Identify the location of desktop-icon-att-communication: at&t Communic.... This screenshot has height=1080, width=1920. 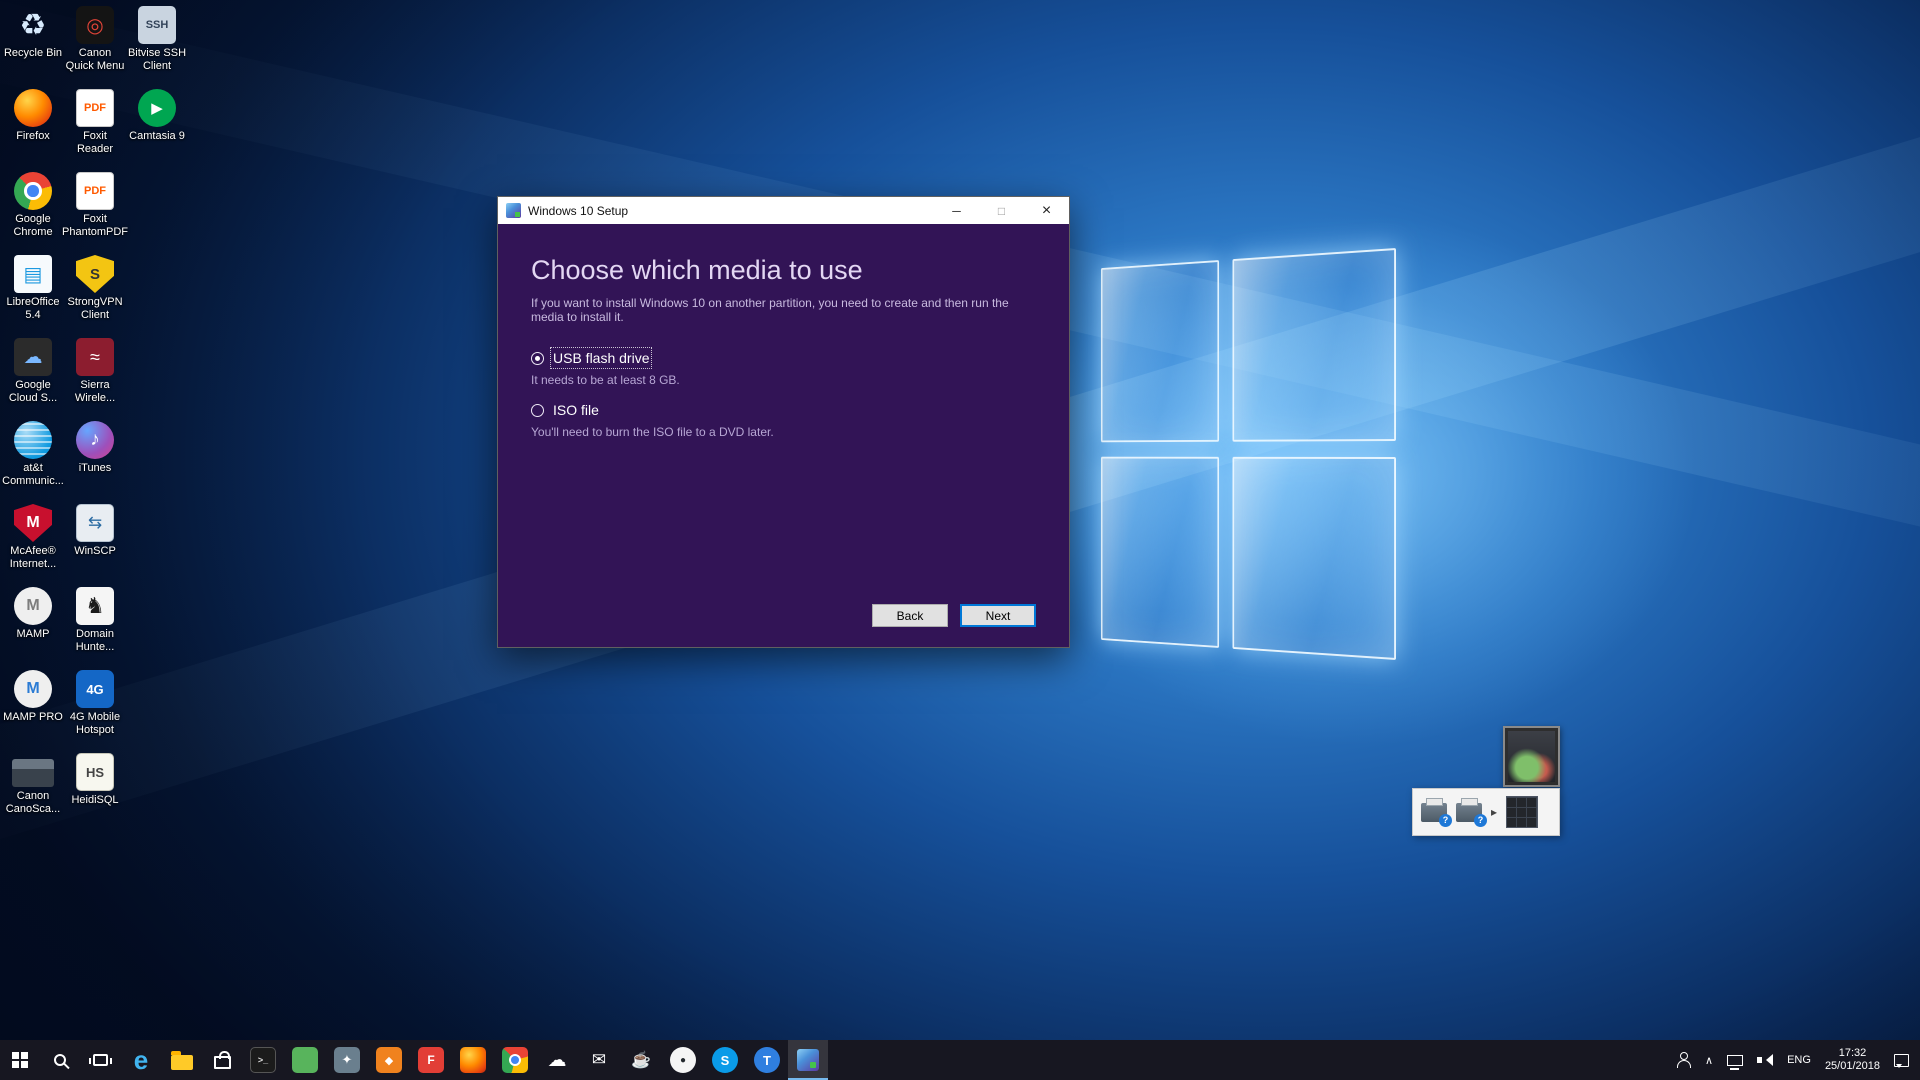
(33, 462).